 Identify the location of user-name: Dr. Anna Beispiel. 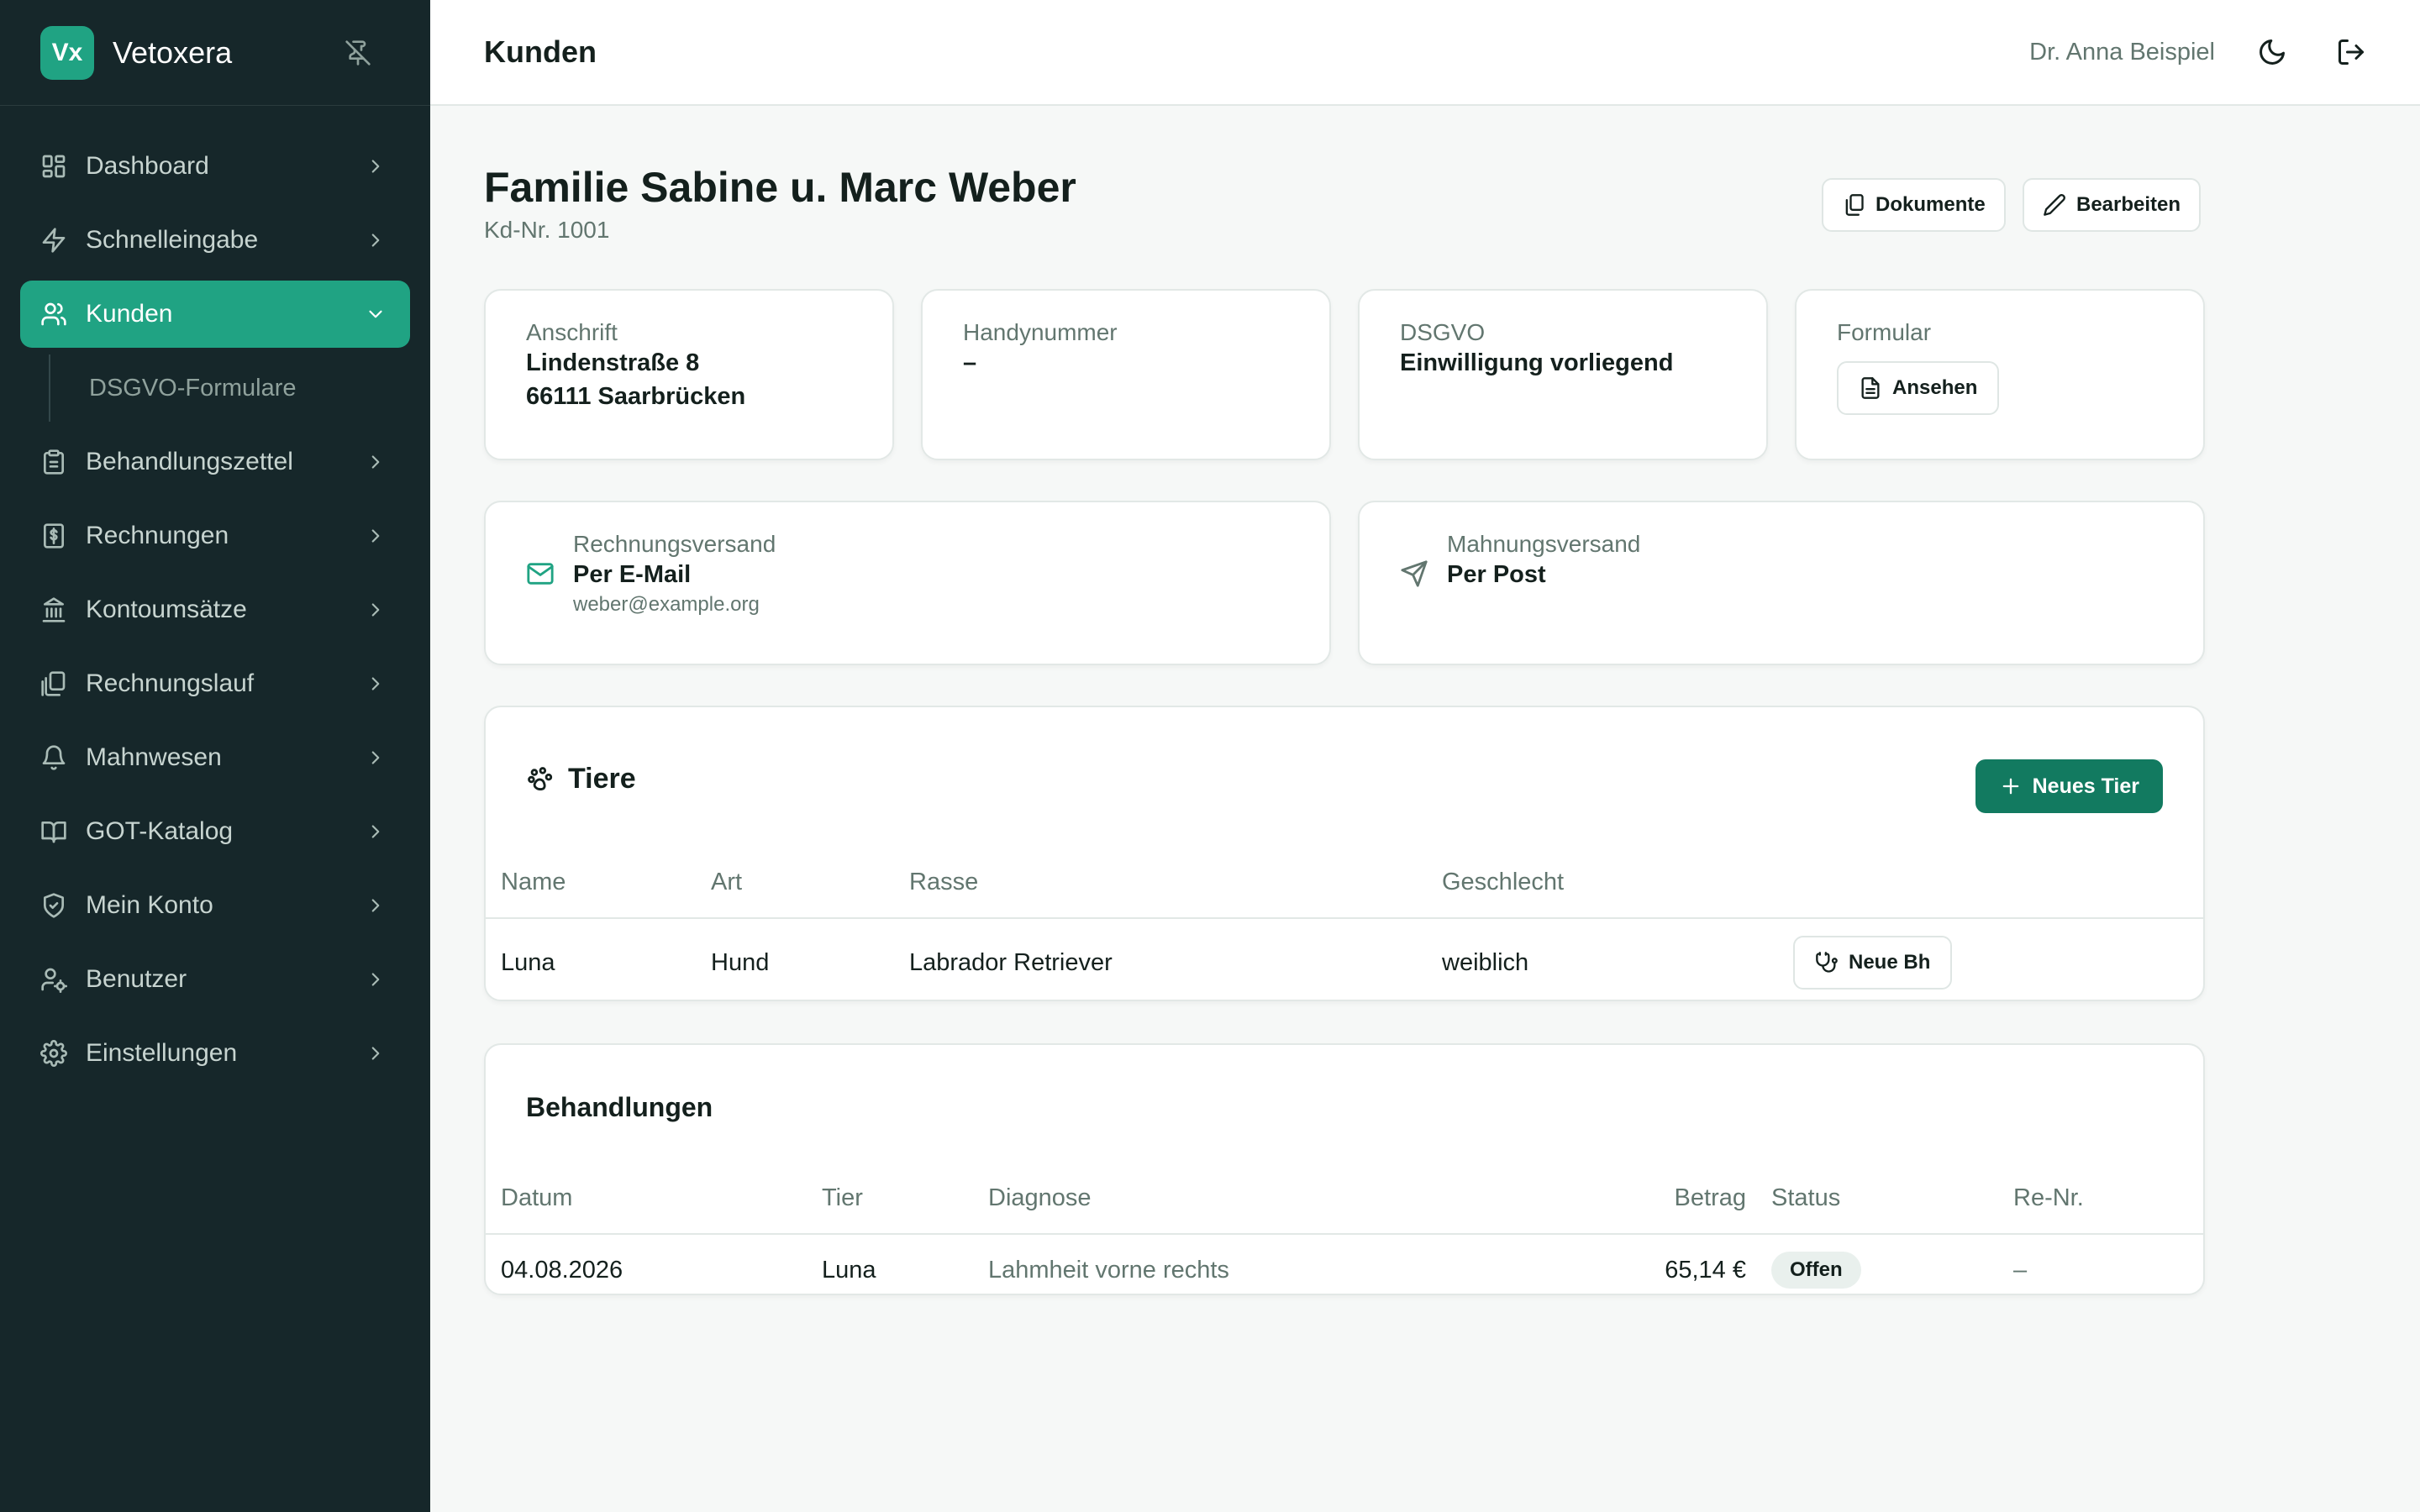
(2122, 52).